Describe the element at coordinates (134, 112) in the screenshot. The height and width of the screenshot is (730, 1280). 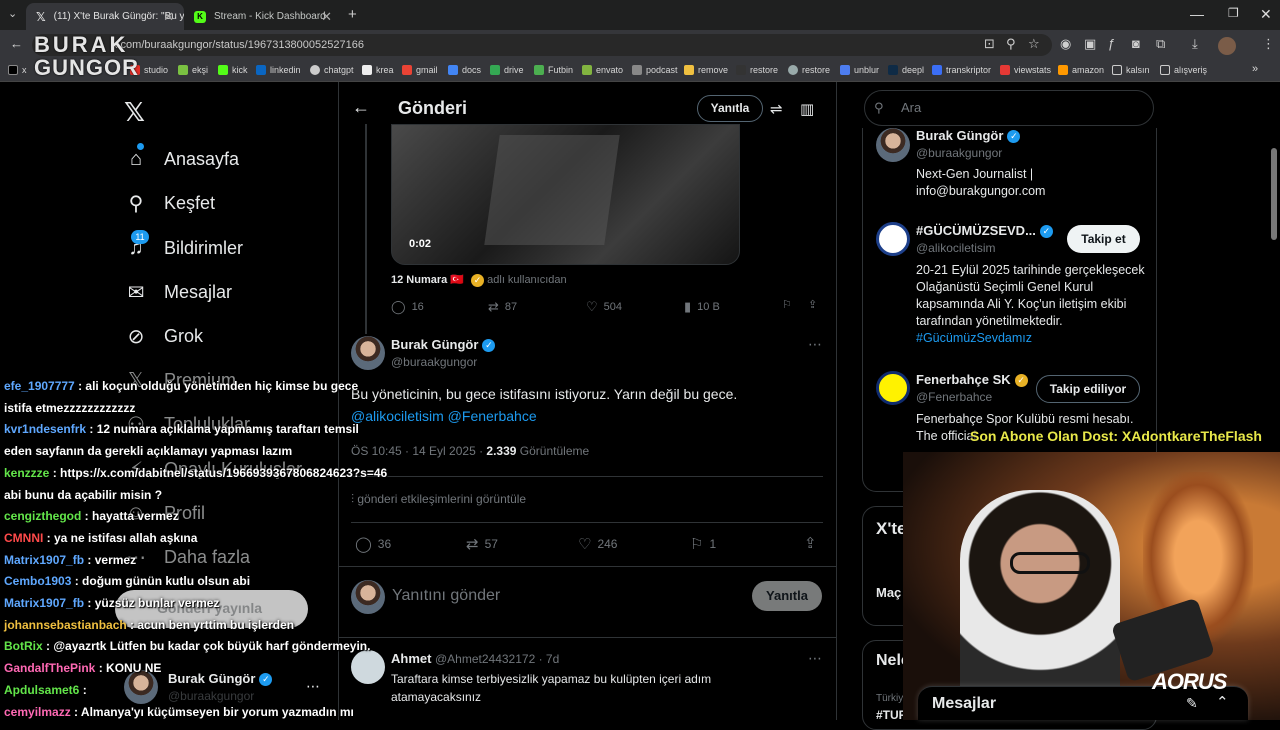
I see `x-logo-icon: 𝕏` at that location.